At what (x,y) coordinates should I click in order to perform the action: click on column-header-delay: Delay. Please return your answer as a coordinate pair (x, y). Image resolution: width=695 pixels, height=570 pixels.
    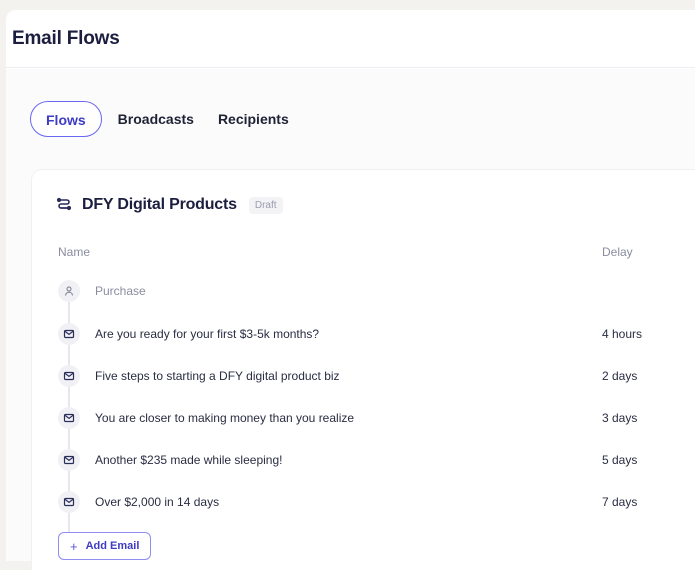
    Looking at the image, I should click on (617, 252).